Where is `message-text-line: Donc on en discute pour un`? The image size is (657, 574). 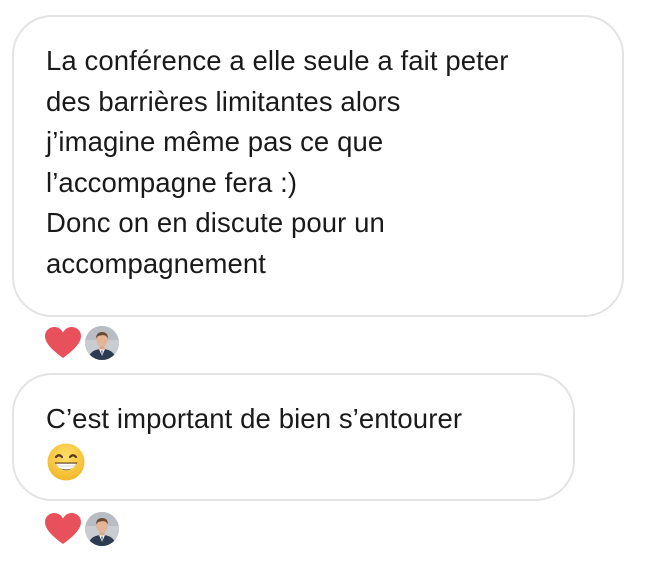 message-text-line: Donc on en discute pour un is located at coordinates (215, 222).